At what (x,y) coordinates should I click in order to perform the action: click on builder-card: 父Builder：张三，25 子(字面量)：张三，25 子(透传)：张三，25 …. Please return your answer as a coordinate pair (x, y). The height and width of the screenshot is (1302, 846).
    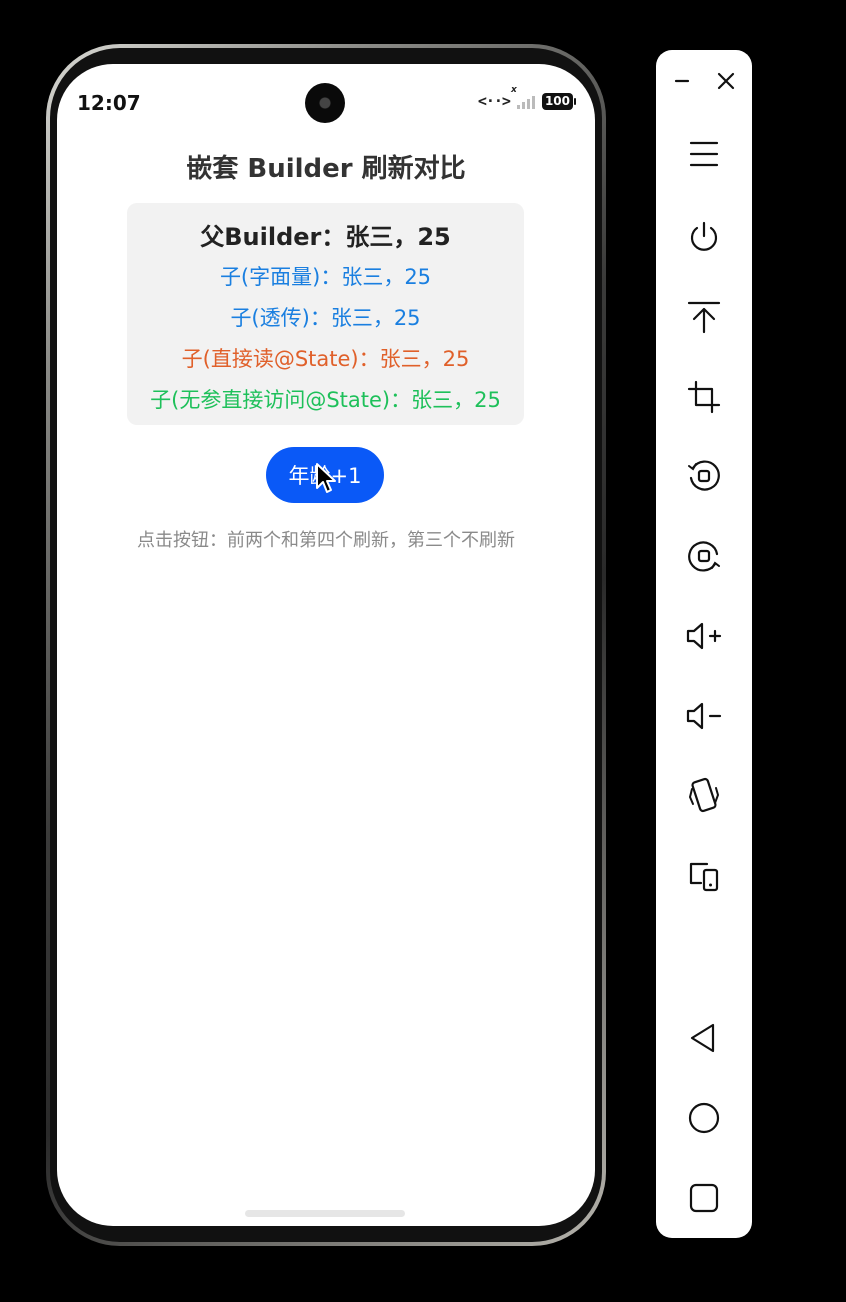
    Looking at the image, I should click on (325, 314).